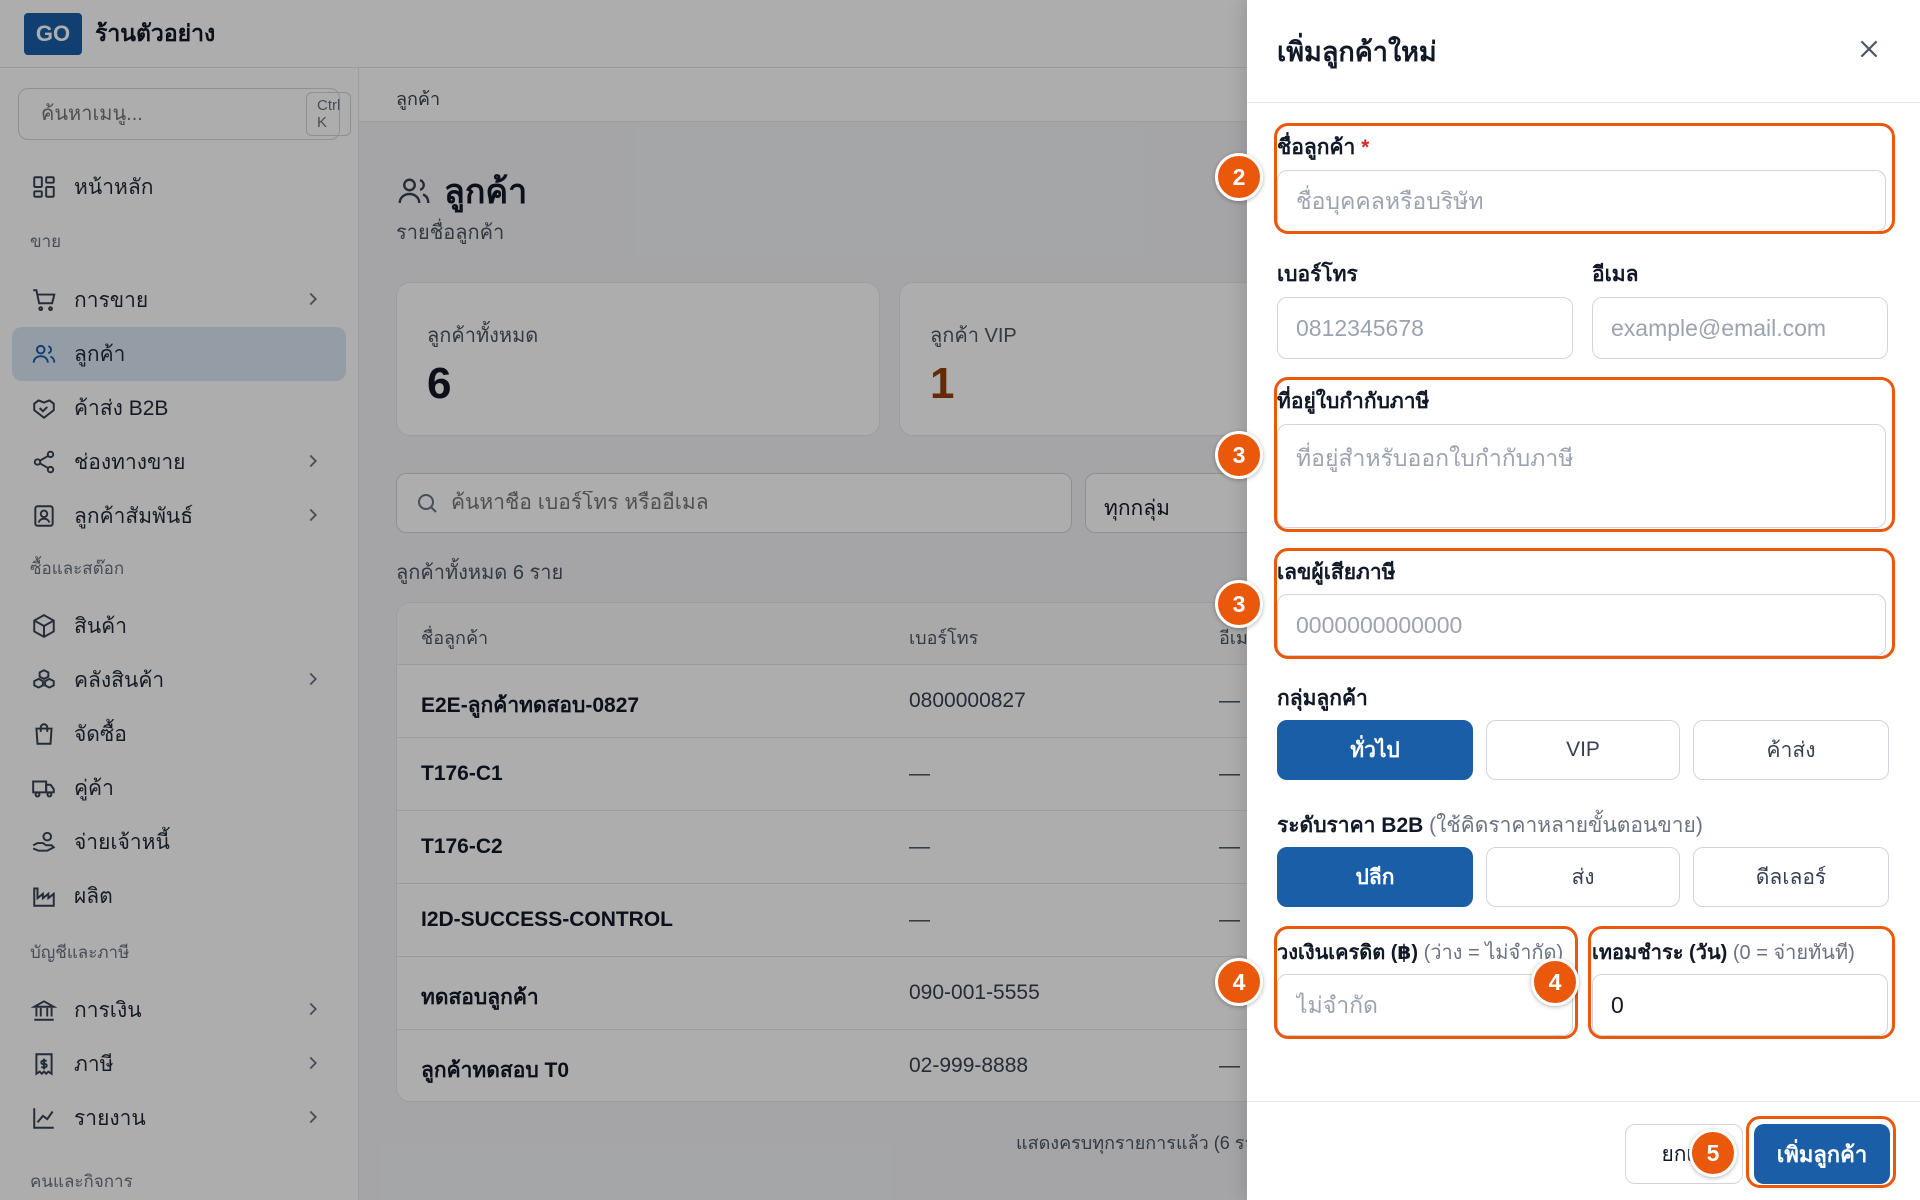 This screenshot has height=1200, width=1920. What do you see at coordinates (1336, 572) in the screenshot?
I see `tax-id-label: เลขผู้เสียภาษี` at bounding box center [1336, 572].